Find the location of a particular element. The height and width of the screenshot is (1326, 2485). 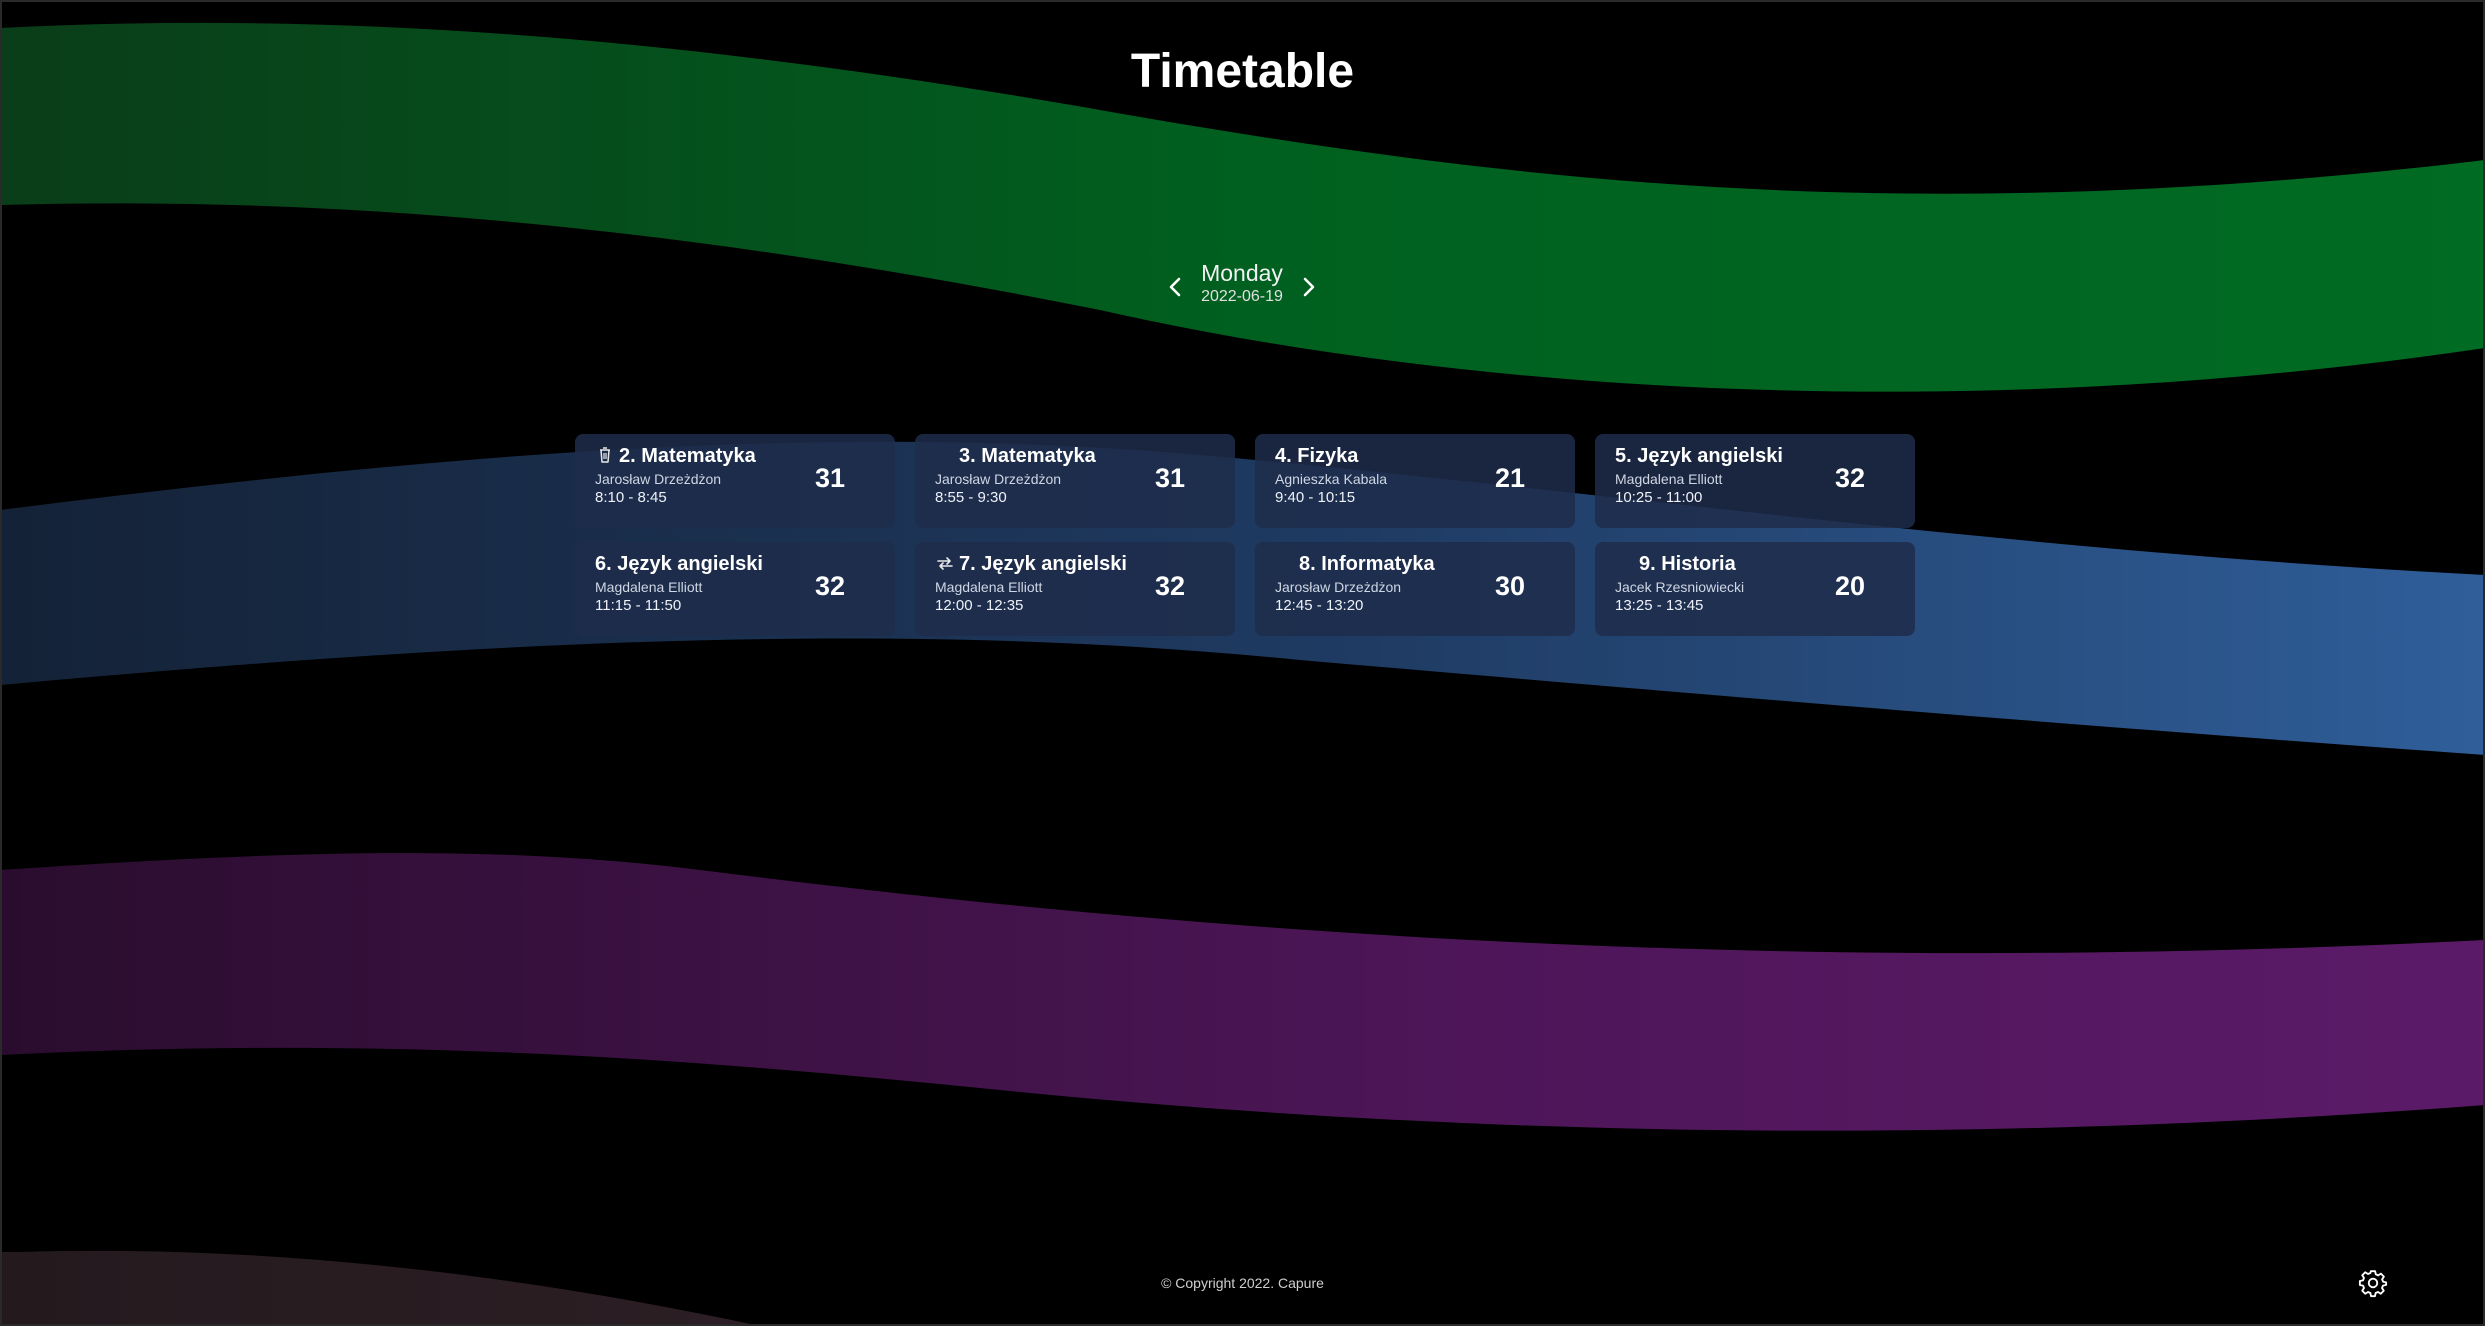

lesson-title: 4. Fizyka is located at coordinates (1317, 456).